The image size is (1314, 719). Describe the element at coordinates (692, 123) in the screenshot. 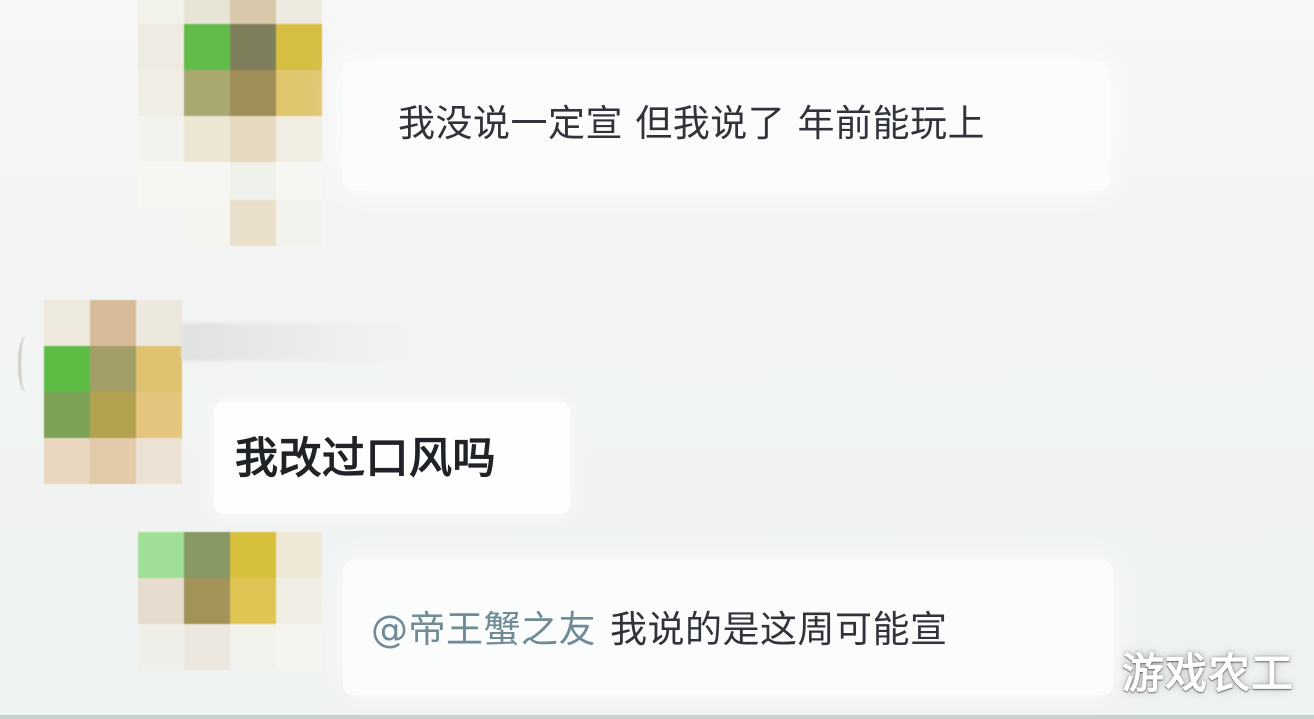

I see `message-text: 我没说一定宣 但我说了 年前能玩上` at that location.